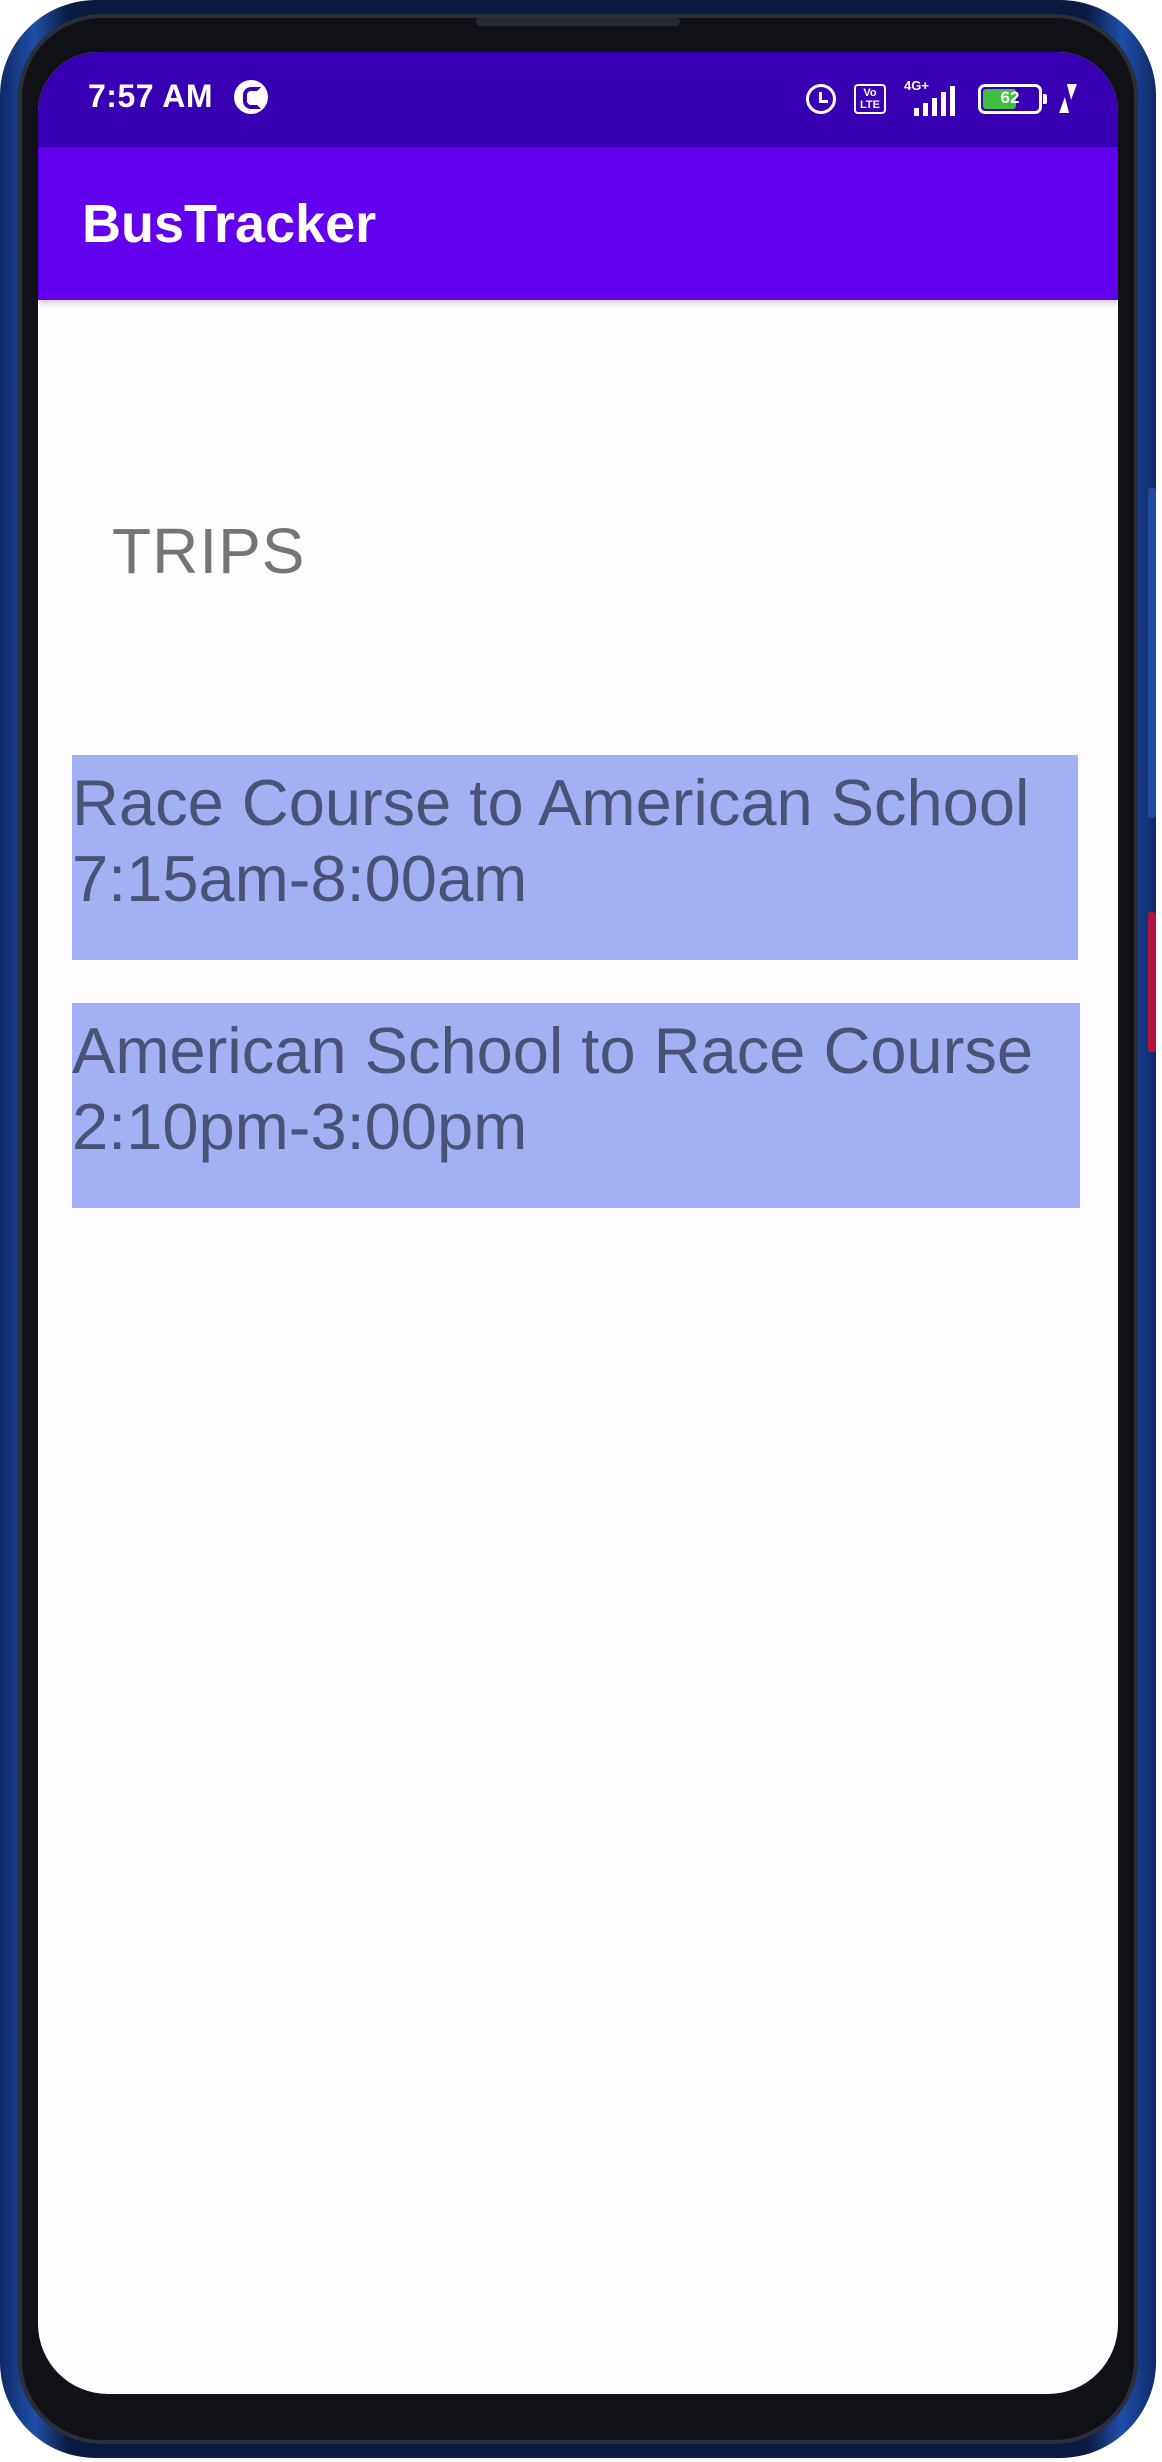 Image resolution: width=1162 pixels, height=2462 pixels. What do you see at coordinates (553, 1050) in the screenshot?
I see `trip-route: American School to Race Course` at bounding box center [553, 1050].